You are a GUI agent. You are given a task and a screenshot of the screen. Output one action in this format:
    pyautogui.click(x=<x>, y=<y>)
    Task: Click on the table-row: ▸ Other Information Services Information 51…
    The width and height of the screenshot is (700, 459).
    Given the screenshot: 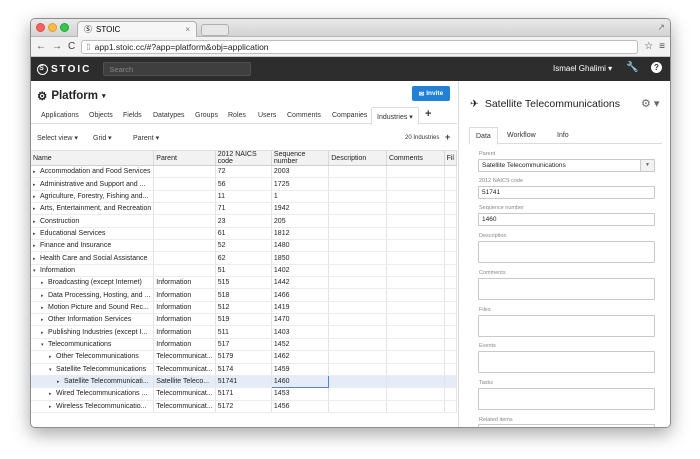 What is the action you would take?
    pyautogui.click(x=244, y=320)
    